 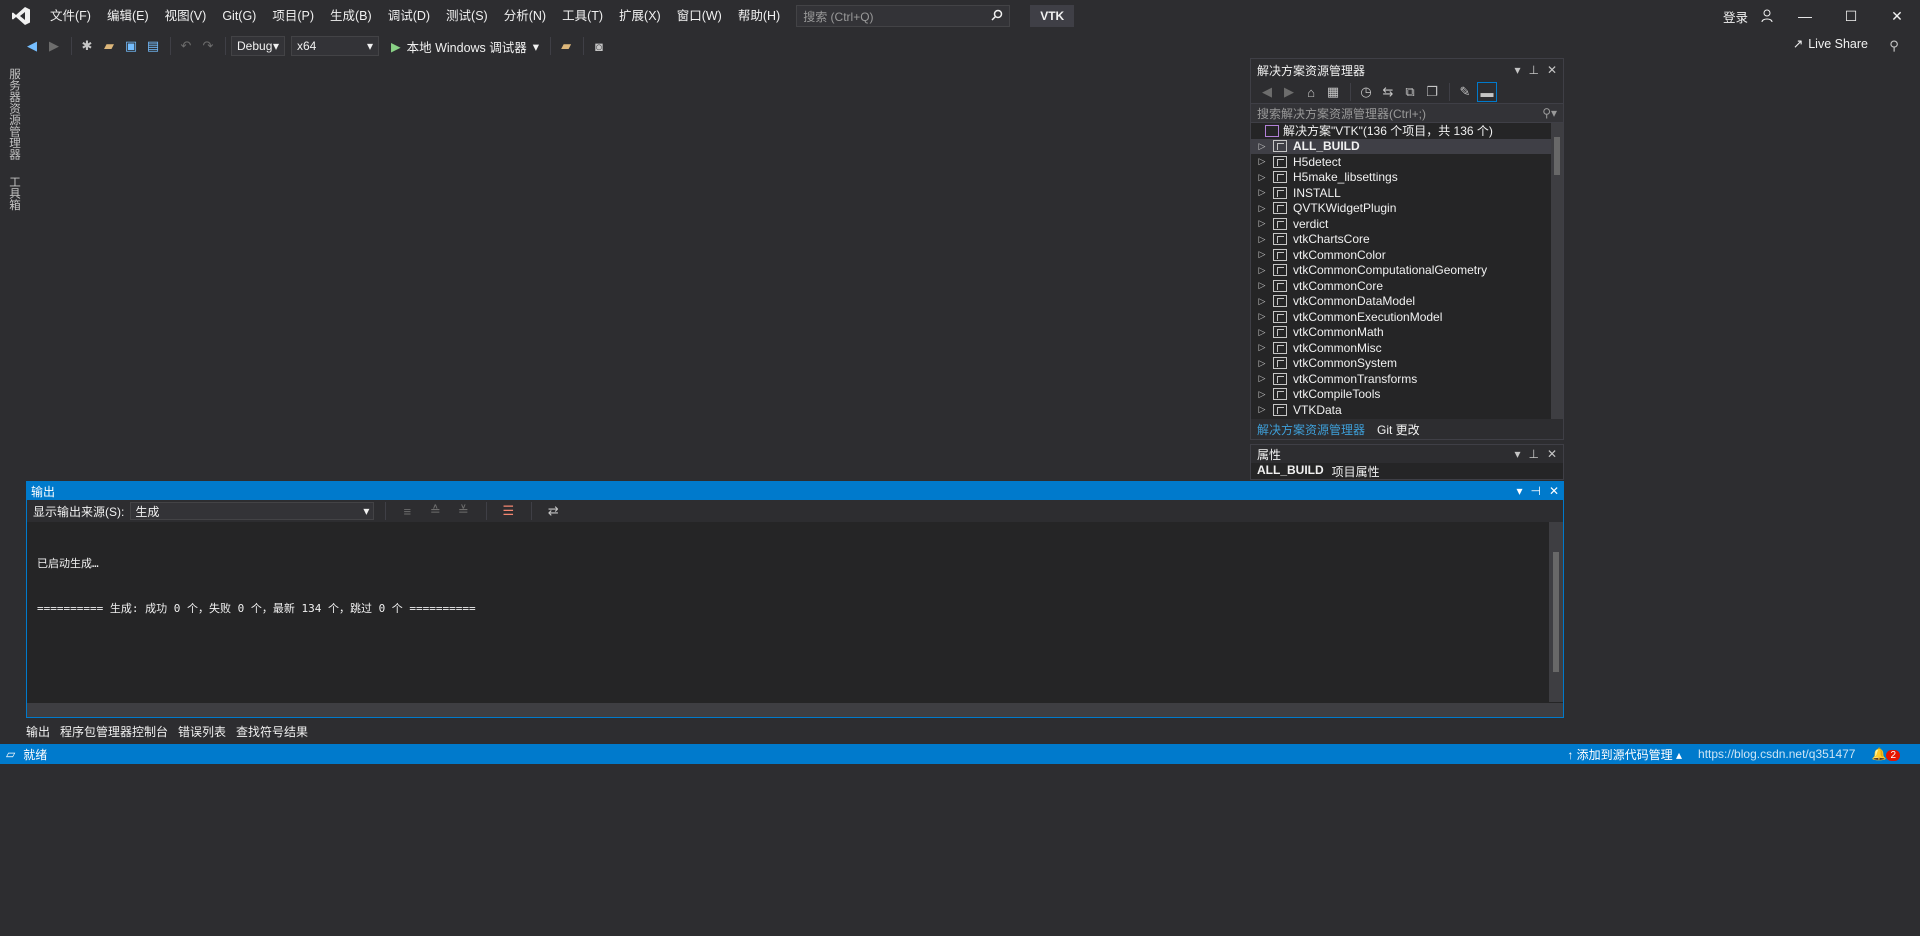 What do you see at coordinates (1407, 471) in the screenshot?
I see `properties-object-selector: ALL_BUILD 项目属性` at bounding box center [1407, 471].